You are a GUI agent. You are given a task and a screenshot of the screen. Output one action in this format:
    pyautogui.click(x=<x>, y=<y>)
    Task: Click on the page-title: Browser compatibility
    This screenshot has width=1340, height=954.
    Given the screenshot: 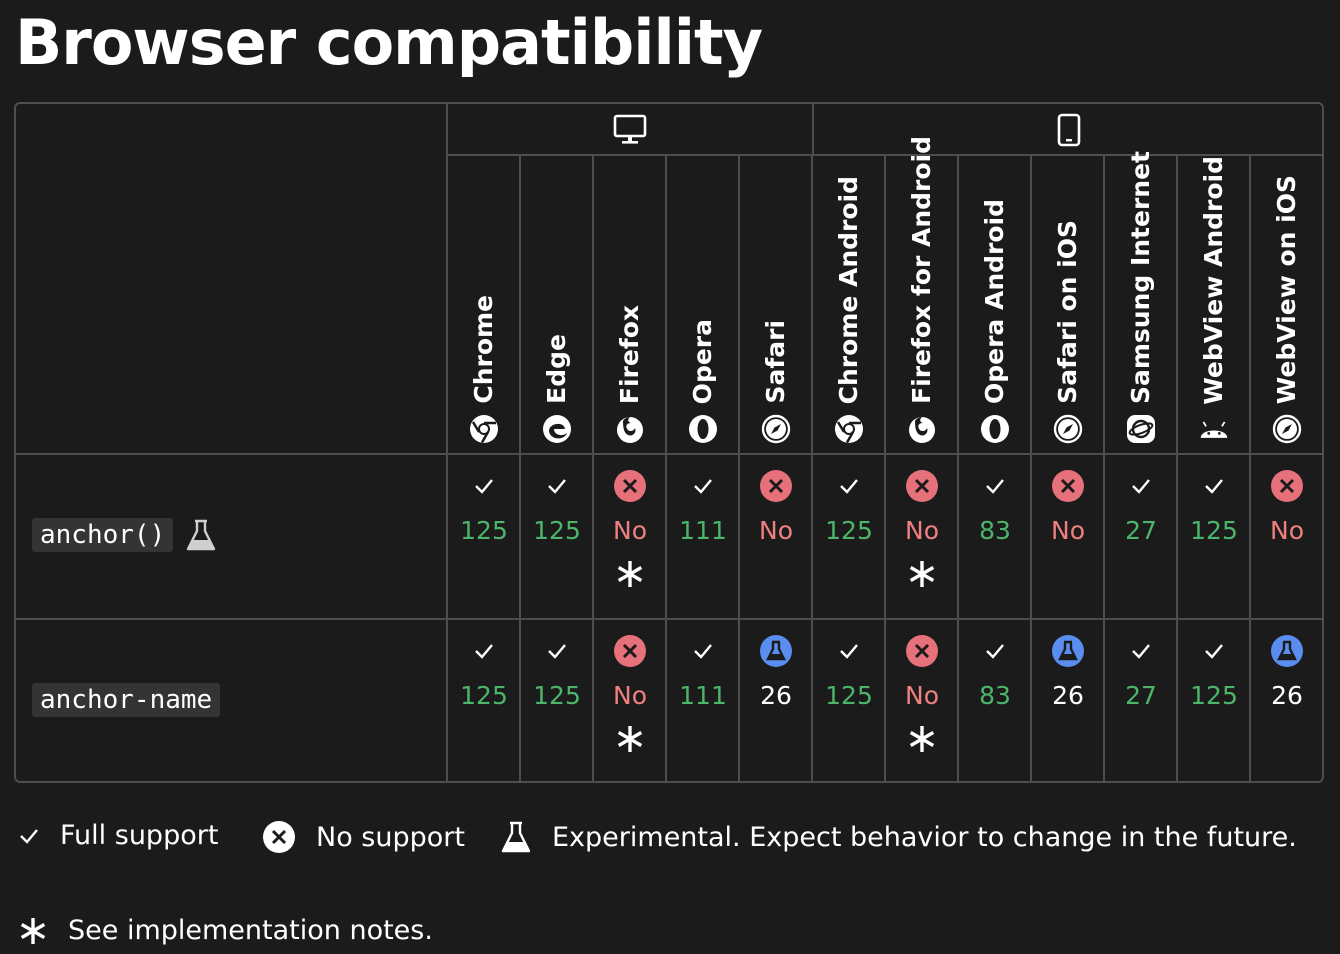 What is the action you would take?
    pyautogui.click(x=389, y=42)
    